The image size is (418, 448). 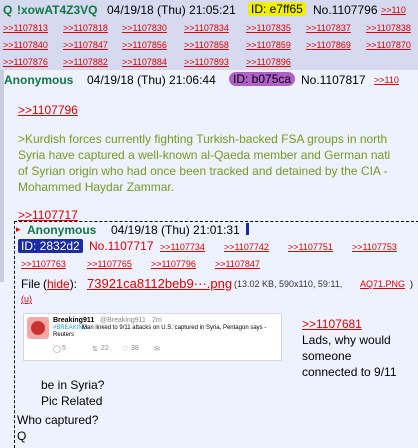 I want to click on file-name-link: 73921ca8112beb9···.png, so click(x=159, y=283).